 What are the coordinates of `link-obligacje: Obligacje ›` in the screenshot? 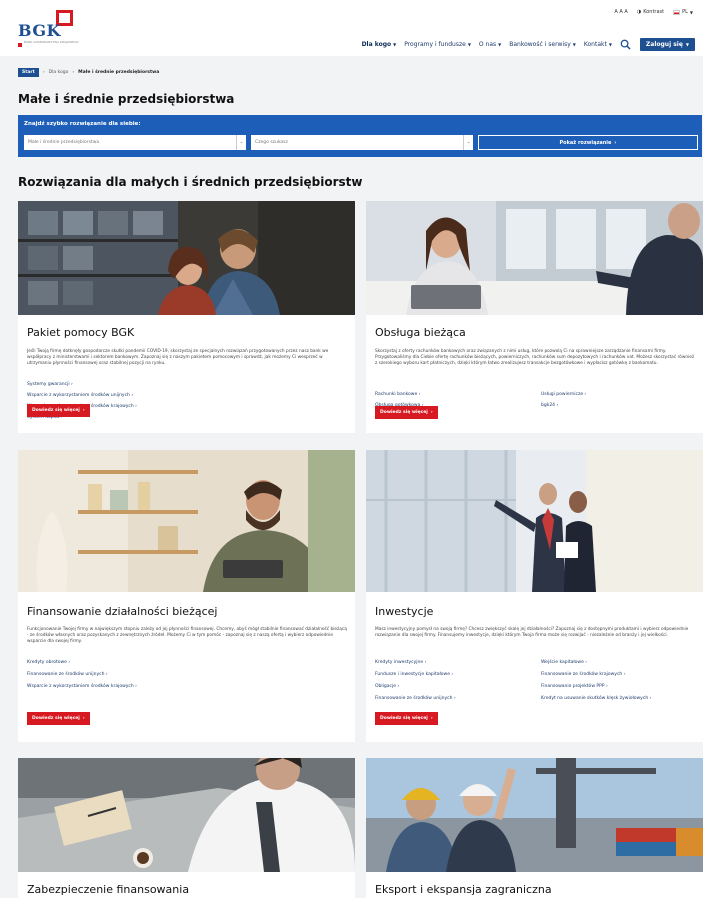 It's located at (387, 686).